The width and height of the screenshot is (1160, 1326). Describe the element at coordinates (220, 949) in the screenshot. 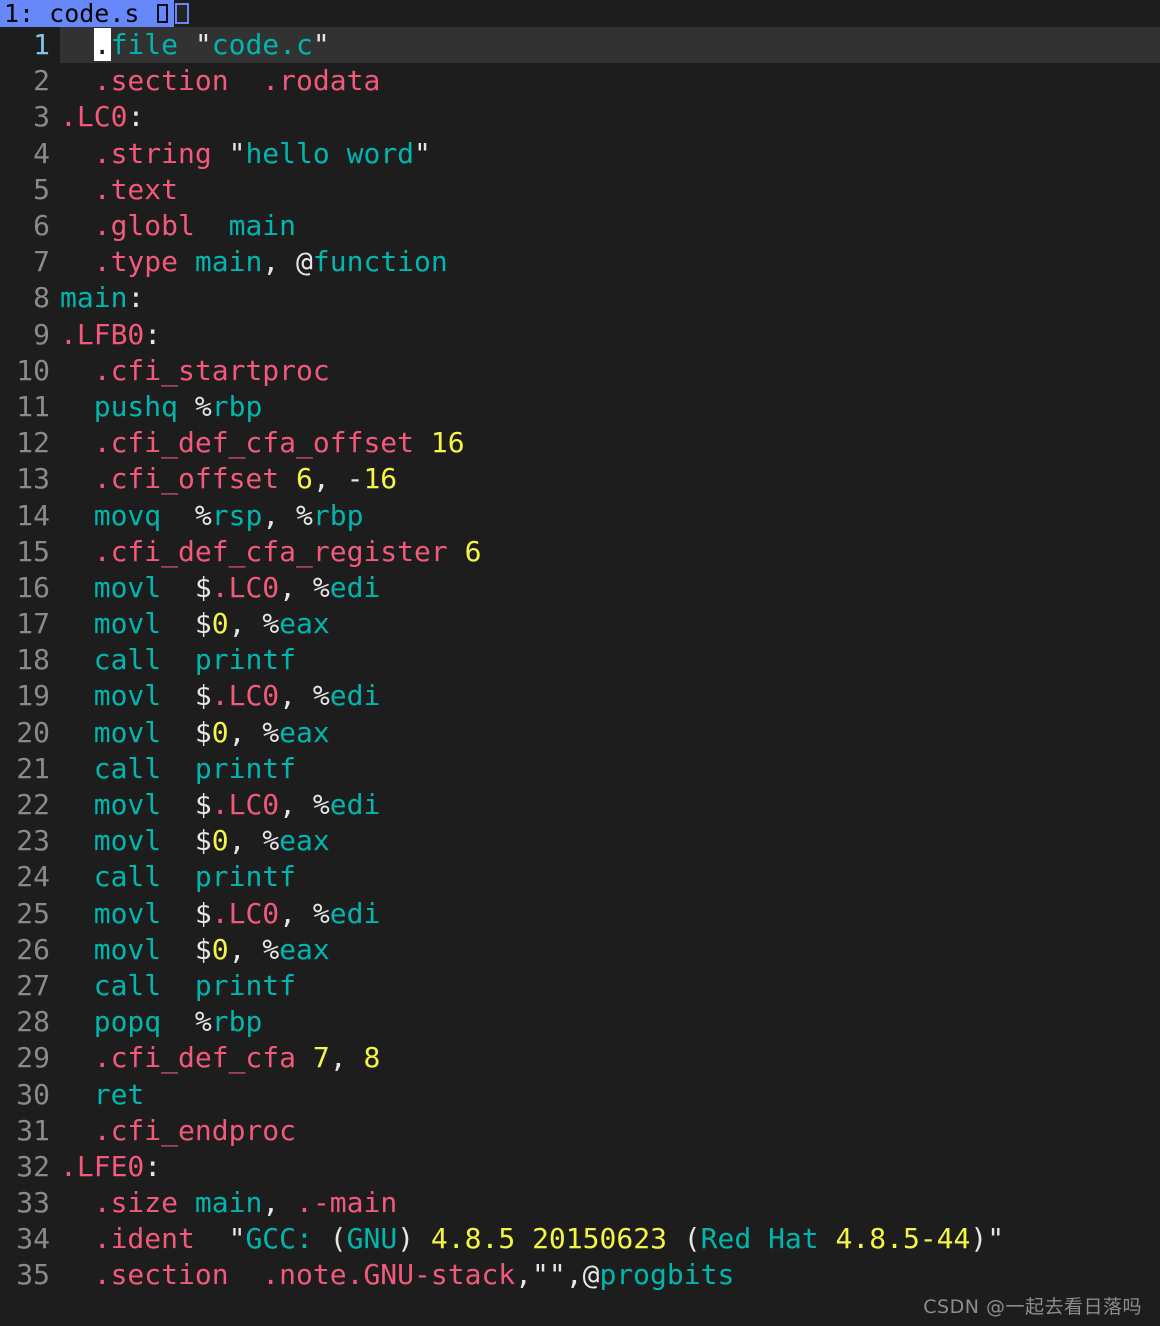

I see `code-token: 0` at that location.